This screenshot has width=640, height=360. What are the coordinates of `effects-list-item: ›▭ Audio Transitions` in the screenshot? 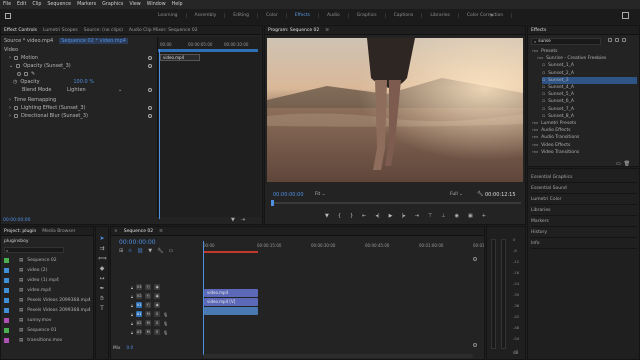 It's located at (555, 137).